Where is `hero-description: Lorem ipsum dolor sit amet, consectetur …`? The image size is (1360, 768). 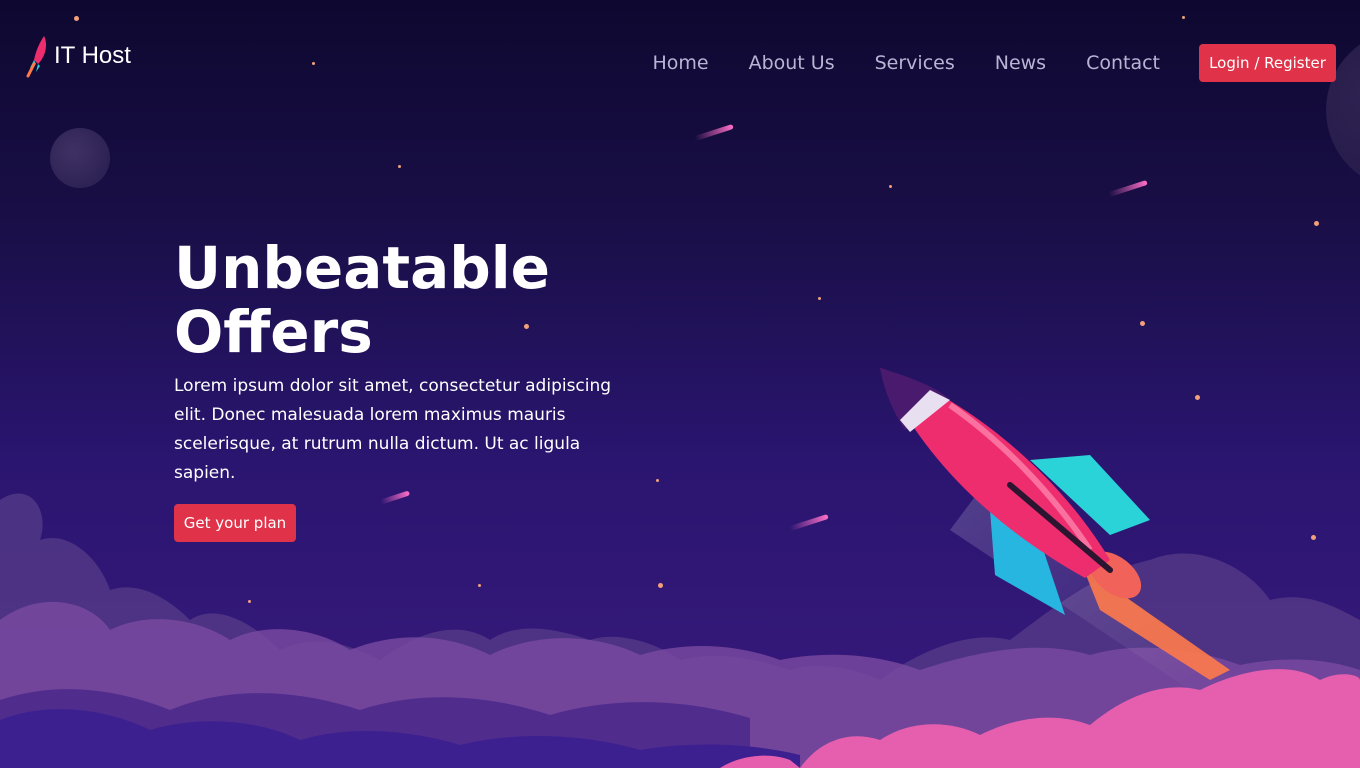
hero-description: Lorem ipsum dolor sit amet, consectetur … is located at coordinates (393, 429).